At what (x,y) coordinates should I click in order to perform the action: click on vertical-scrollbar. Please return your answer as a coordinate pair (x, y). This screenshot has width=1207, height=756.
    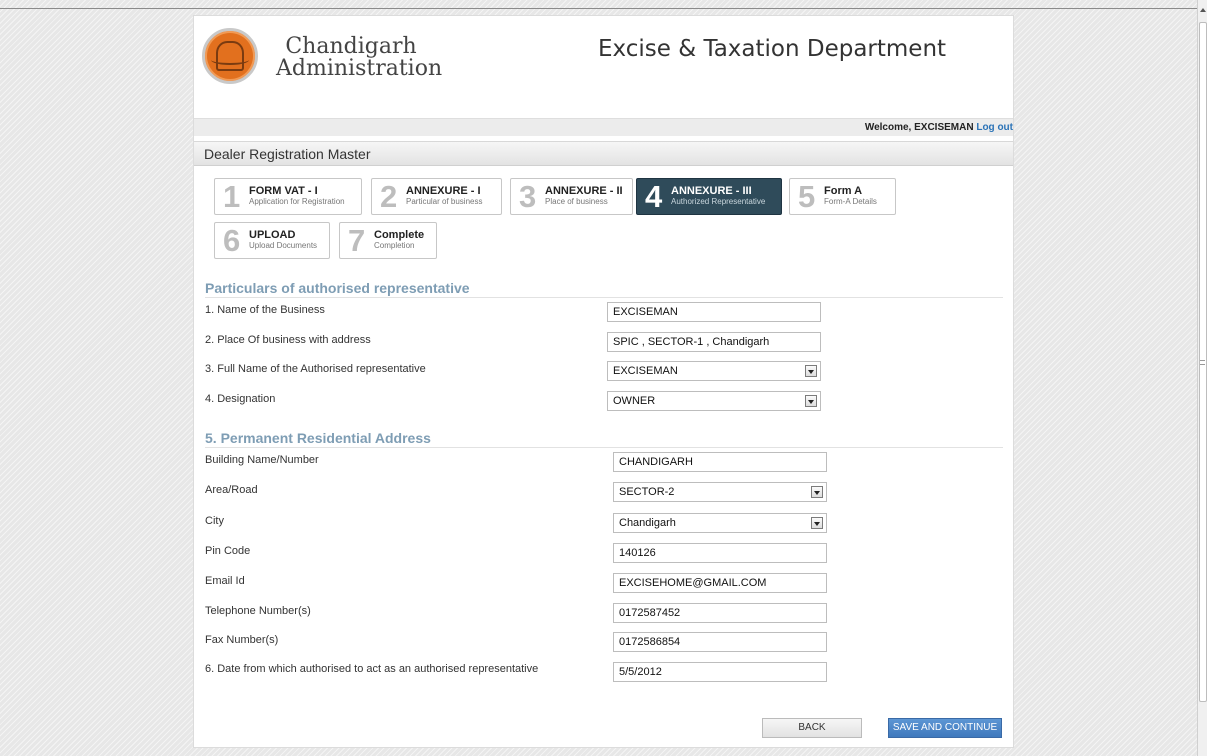
    Looking at the image, I should click on (1202, 378).